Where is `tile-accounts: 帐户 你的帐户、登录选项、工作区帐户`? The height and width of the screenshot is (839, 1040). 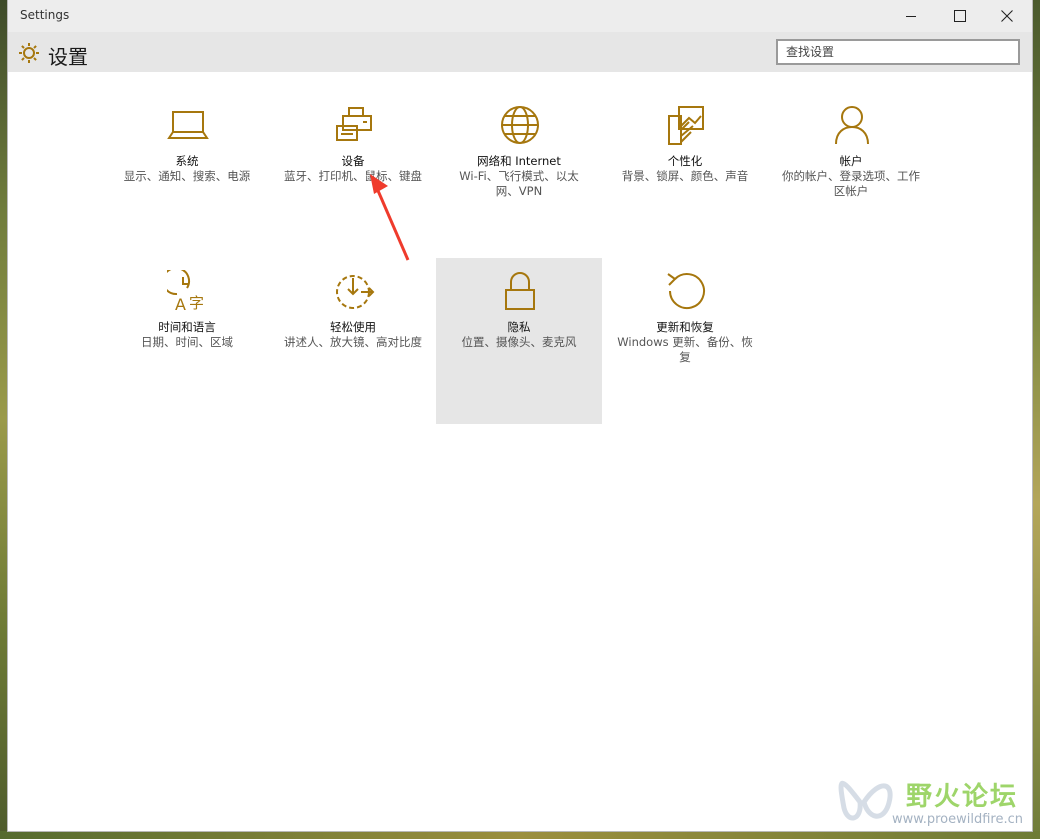 tile-accounts: 帐户 你的帐户、登录选项、工作区帐户 is located at coordinates (851, 175).